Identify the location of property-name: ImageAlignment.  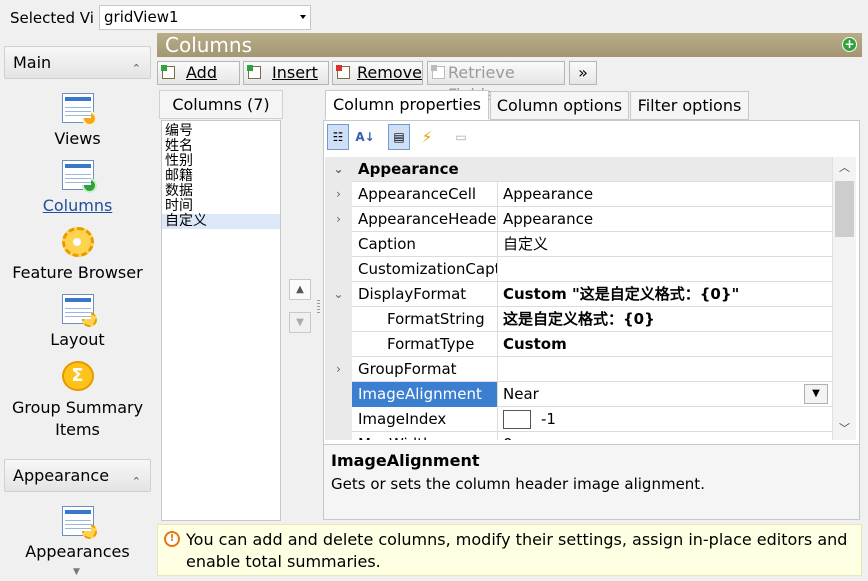
(425, 394).